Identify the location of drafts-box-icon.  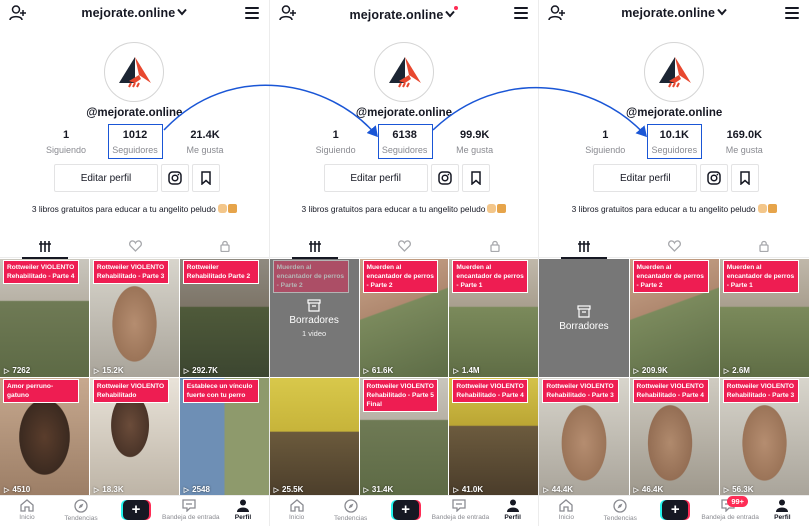
(584, 311).